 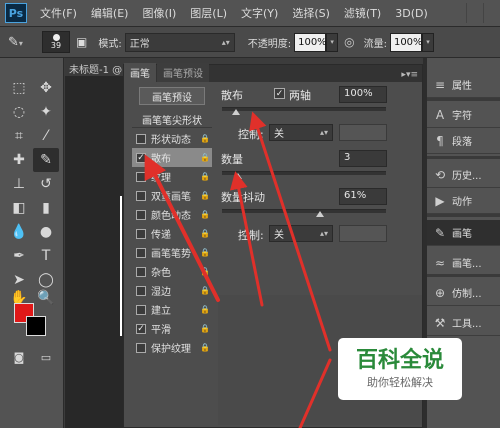 I want to click on dock-item-brush: ✎ 画笔, so click(x=463, y=233).